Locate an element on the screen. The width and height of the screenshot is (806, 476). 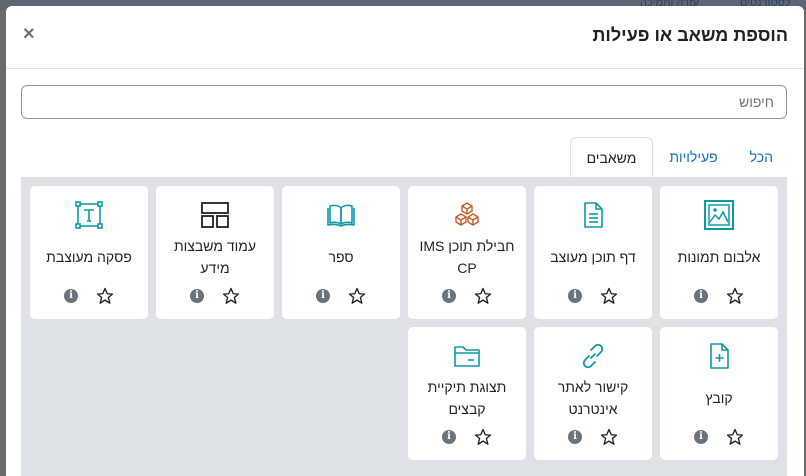
card-file: קובץ i is located at coordinates (719, 393).